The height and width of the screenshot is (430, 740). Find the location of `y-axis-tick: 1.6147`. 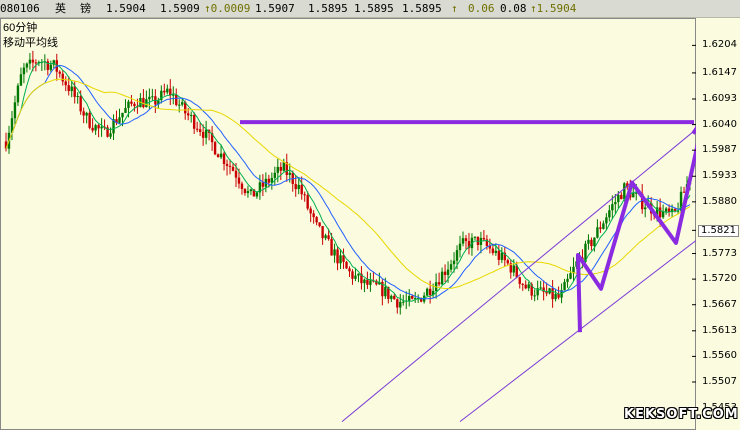

y-axis-tick: 1.6147 is located at coordinates (719, 72).